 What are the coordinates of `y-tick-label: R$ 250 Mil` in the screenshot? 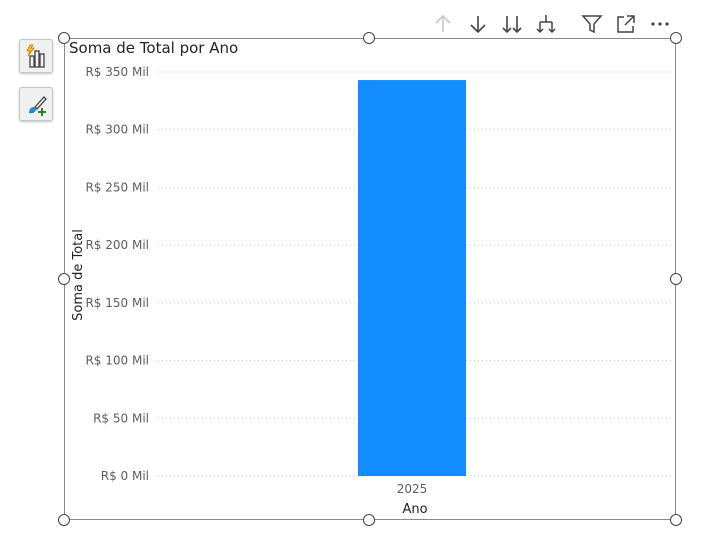 It's located at (117, 187).